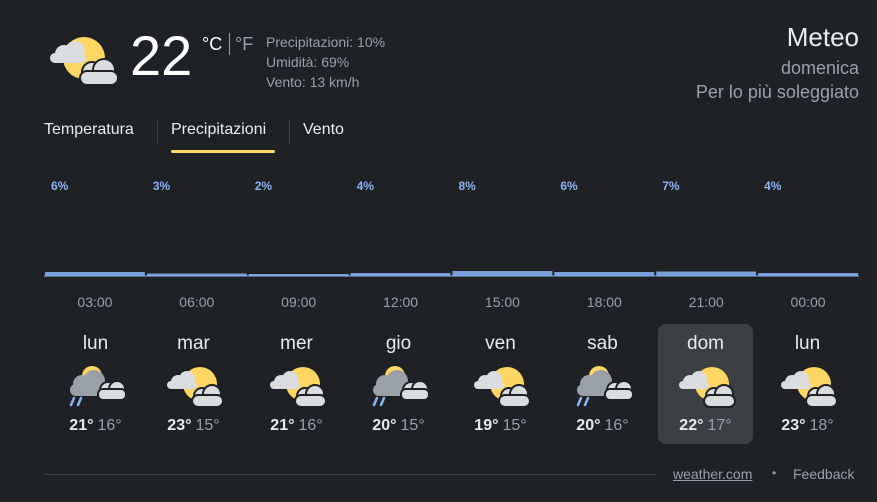  What do you see at coordinates (712, 474) in the screenshot?
I see `source-link: weather.com` at bounding box center [712, 474].